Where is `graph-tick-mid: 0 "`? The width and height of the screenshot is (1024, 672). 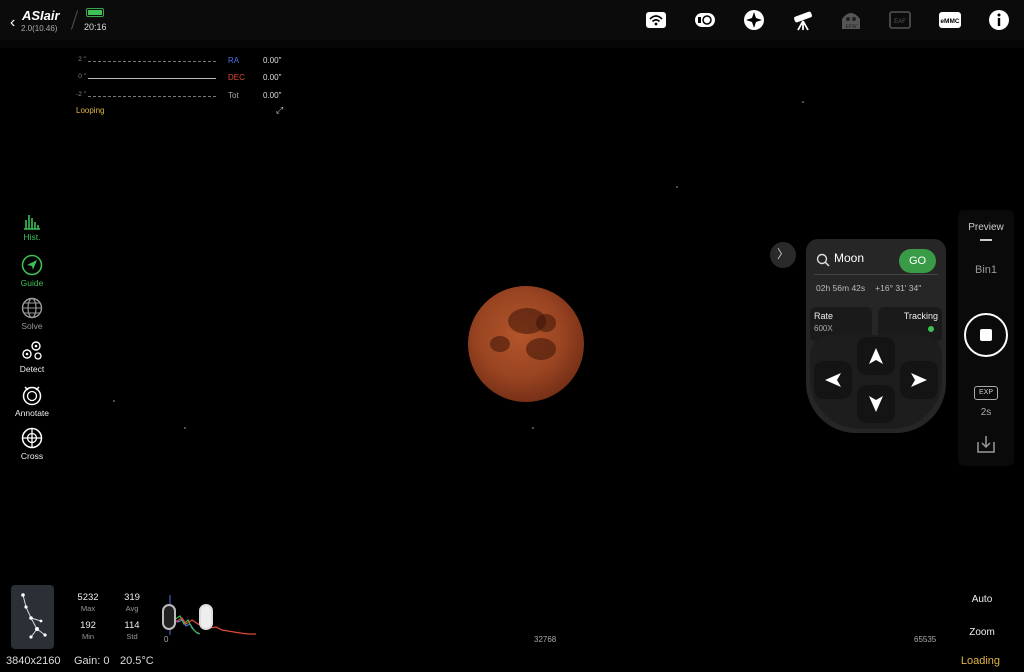 graph-tick-mid: 0 " is located at coordinates (82, 76).